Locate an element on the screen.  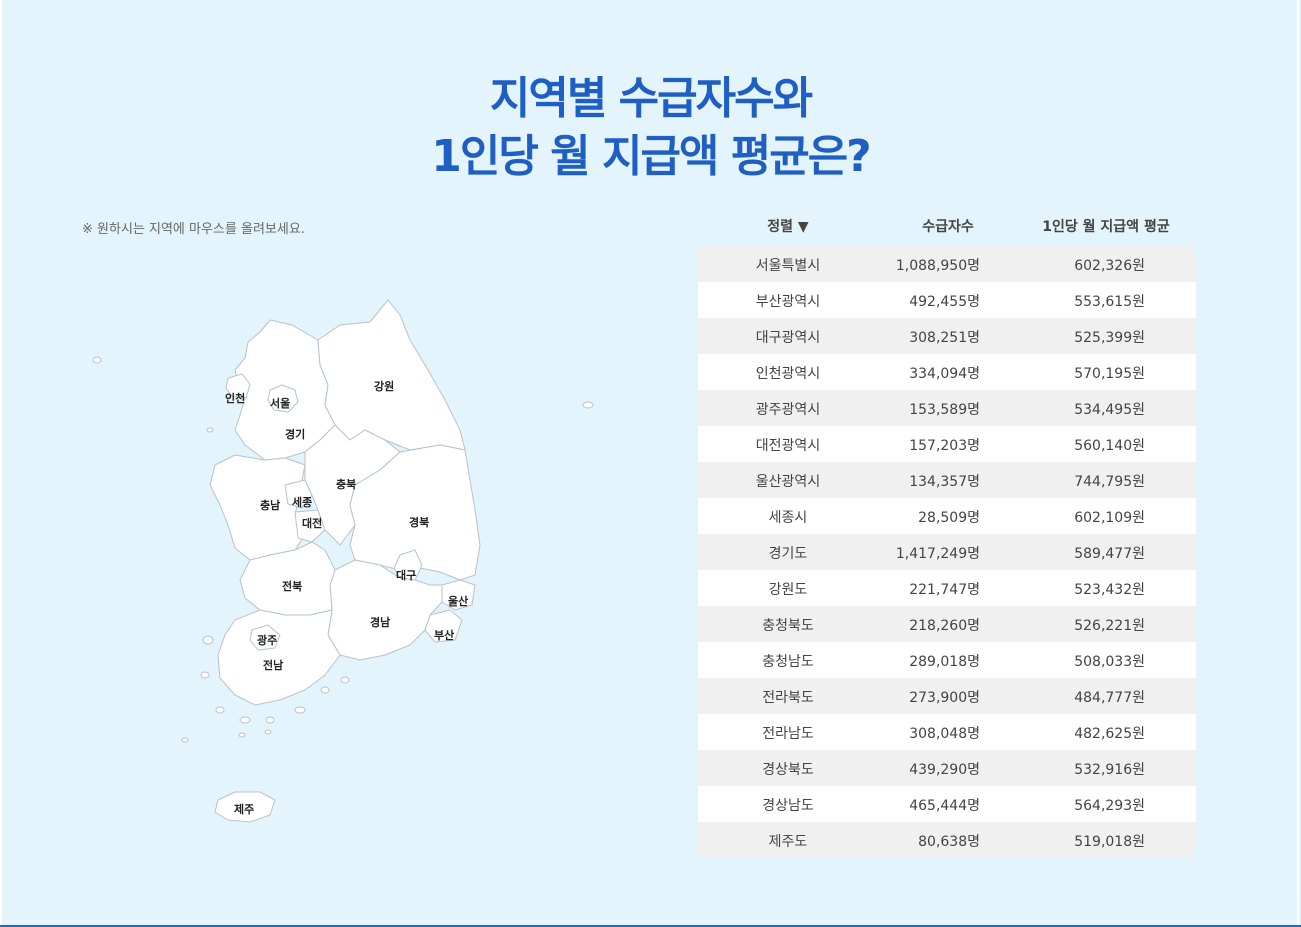
label-gwangju: 광주 is located at coordinates (267, 640).